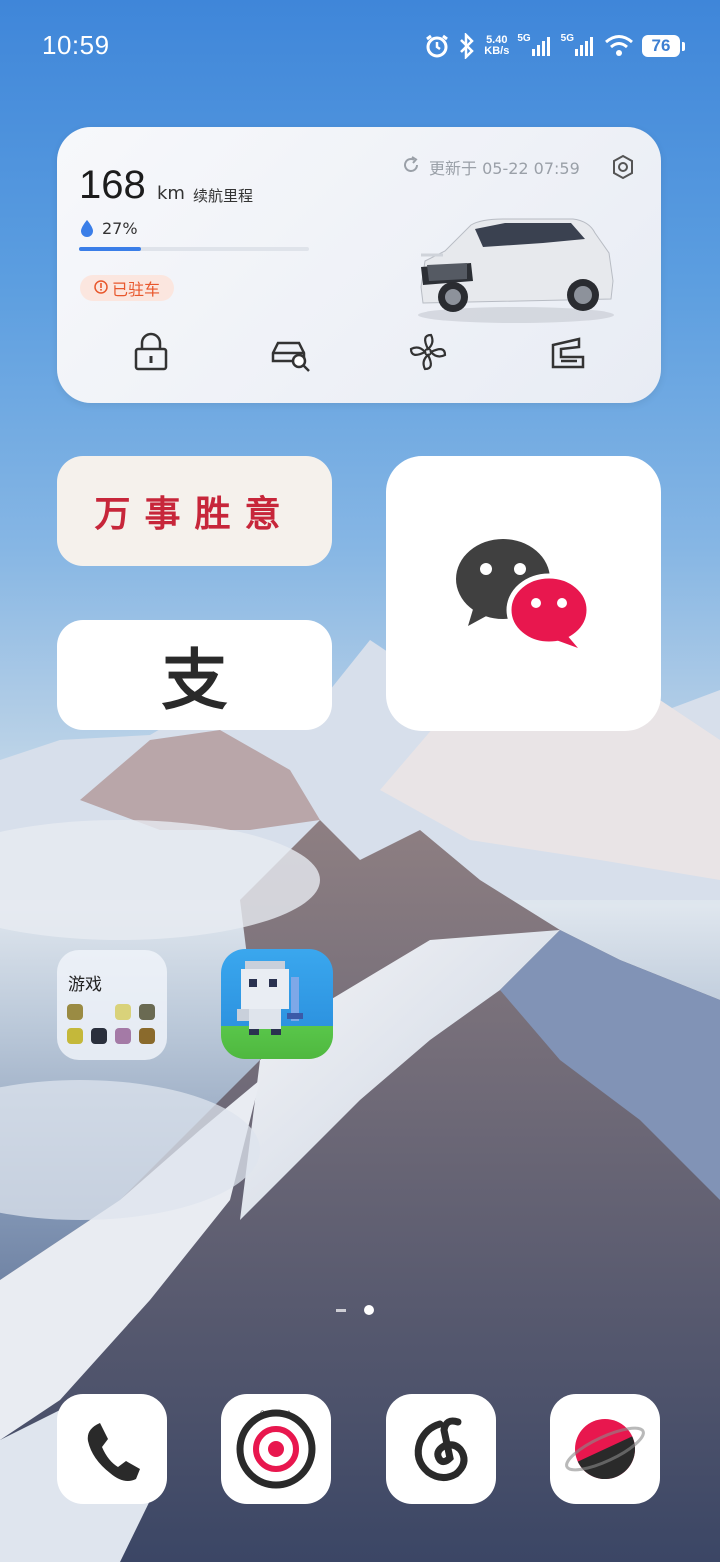 Image resolution: width=720 pixels, height=1562 pixels. I want to click on alarm-icon, so click(437, 46).